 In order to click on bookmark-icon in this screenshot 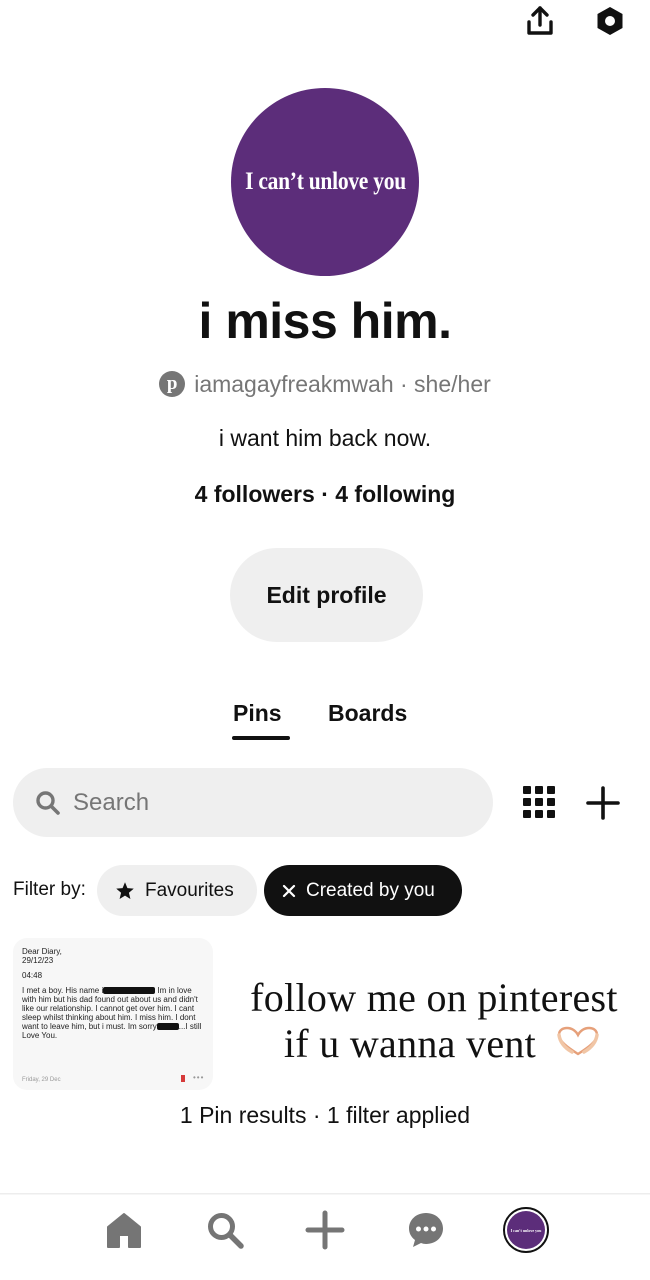, I will do `click(183, 1078)`.